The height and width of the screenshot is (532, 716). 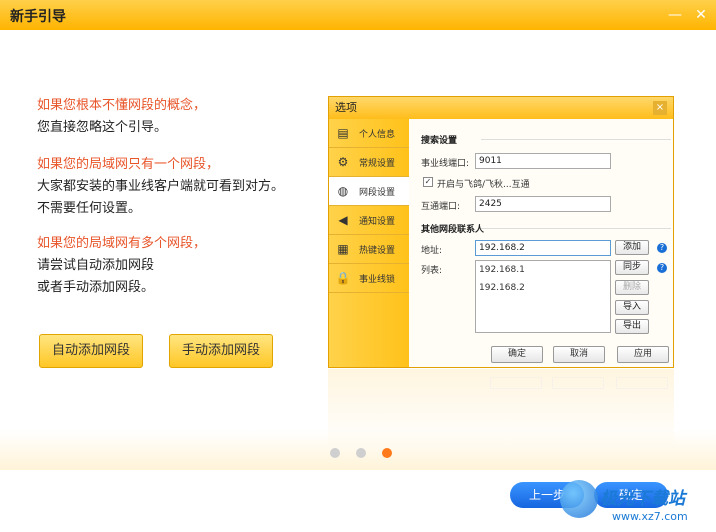 I want to click on list-item: 192.168.1, so click(x=502, y=270).